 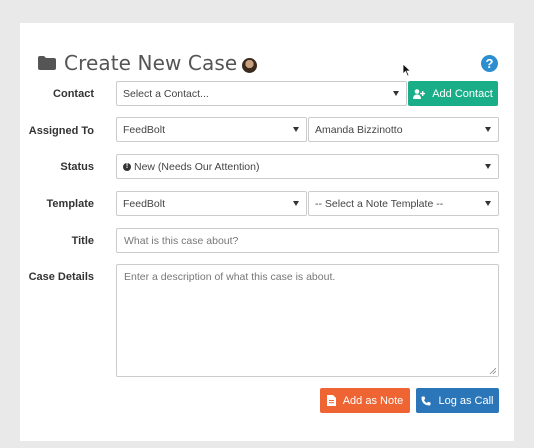 I want to click on log-as-call-label: Log as Call, so click(x=466, y=400).